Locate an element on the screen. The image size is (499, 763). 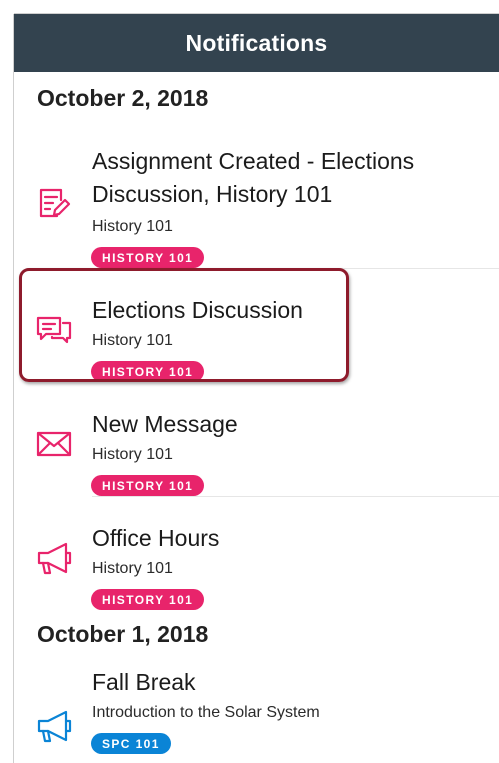
notification-subtitle: Introduction to the Solar System is located at coordinates (206, 712).